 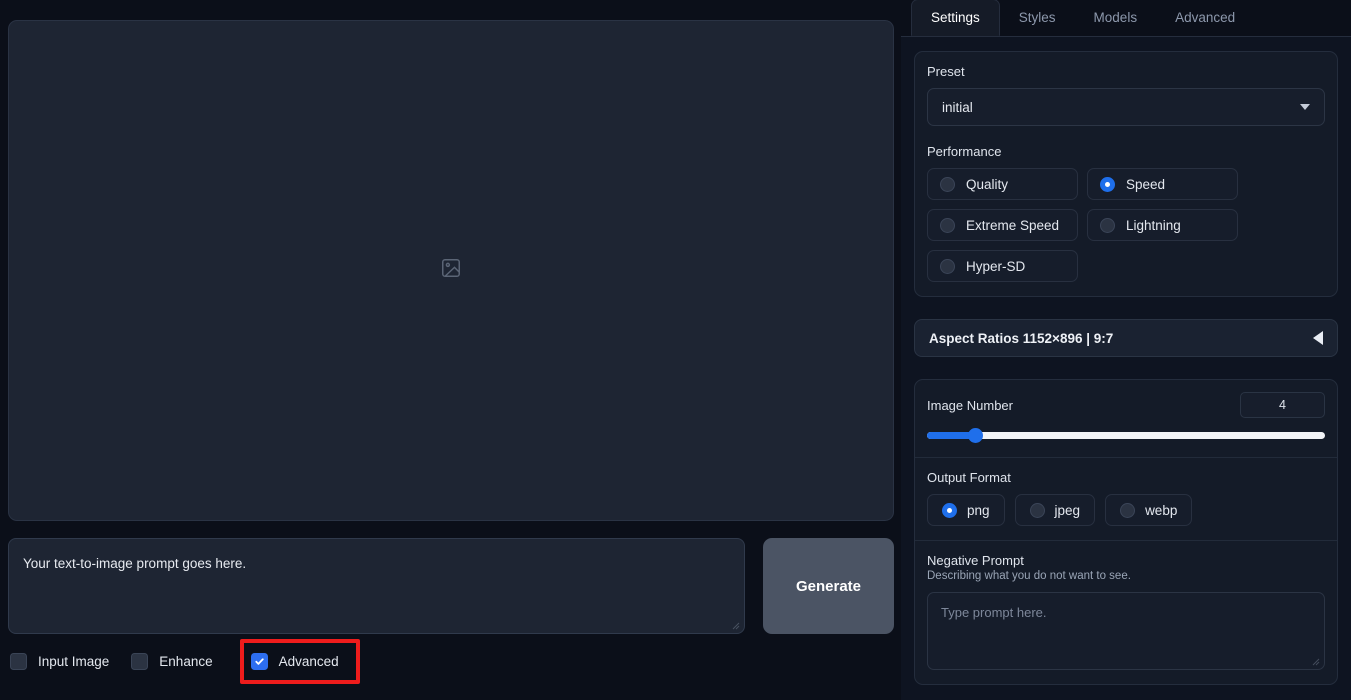 I want to click on output-format-option-png: png, so click(x=966, y=510).